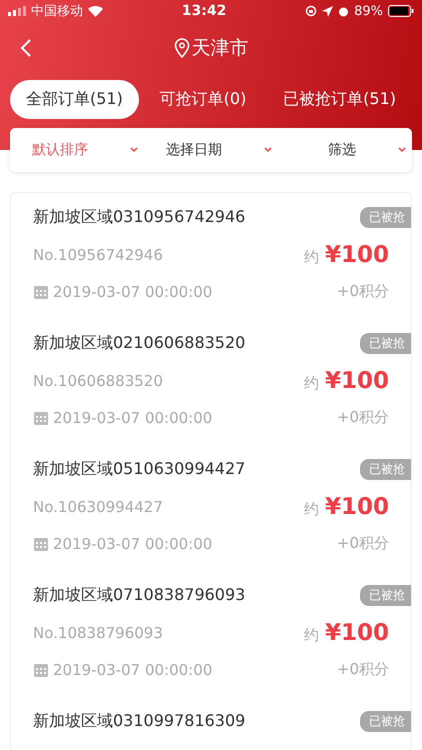 The height and width of the screenshot is (750, 422). Describe the element at coordinates (204, 11) in the screenshot. I see `status-time: 13:42` at that location.